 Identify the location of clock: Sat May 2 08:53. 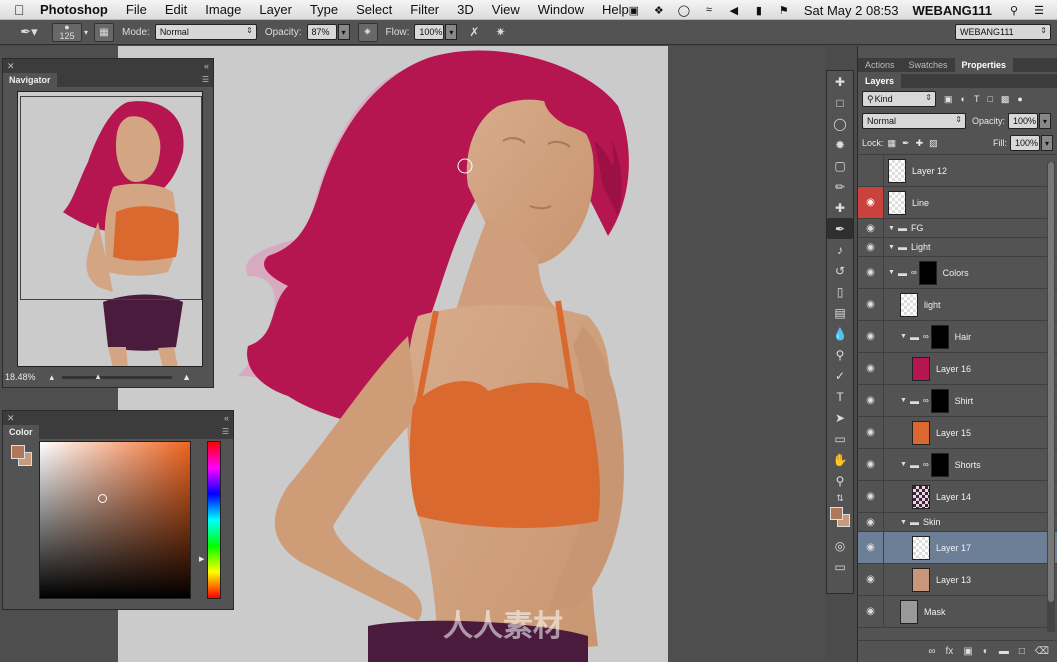
(851, 10).